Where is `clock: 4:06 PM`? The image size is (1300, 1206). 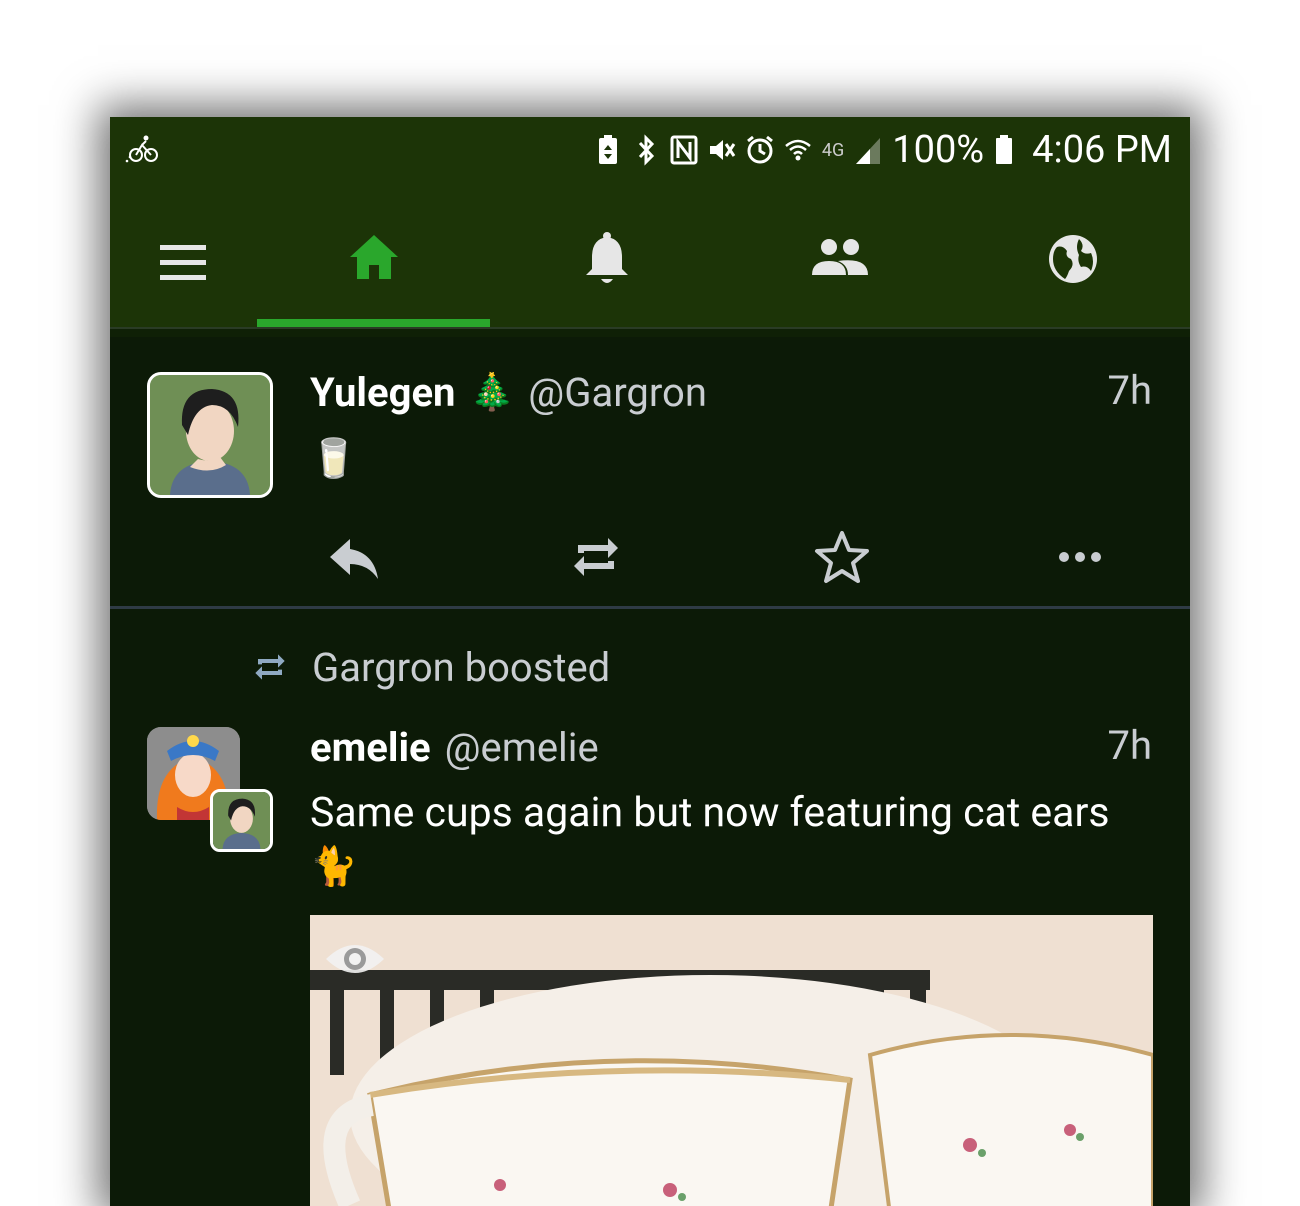
clock: 4:06 PM is located at coordinates (1102, 150).